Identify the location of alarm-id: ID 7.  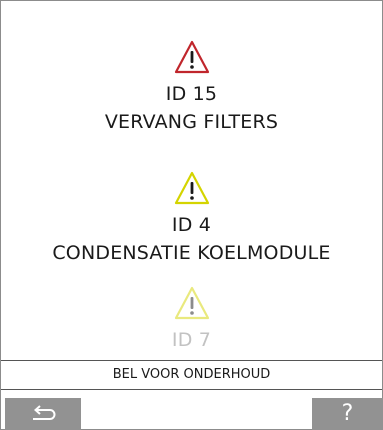
(191, 340).